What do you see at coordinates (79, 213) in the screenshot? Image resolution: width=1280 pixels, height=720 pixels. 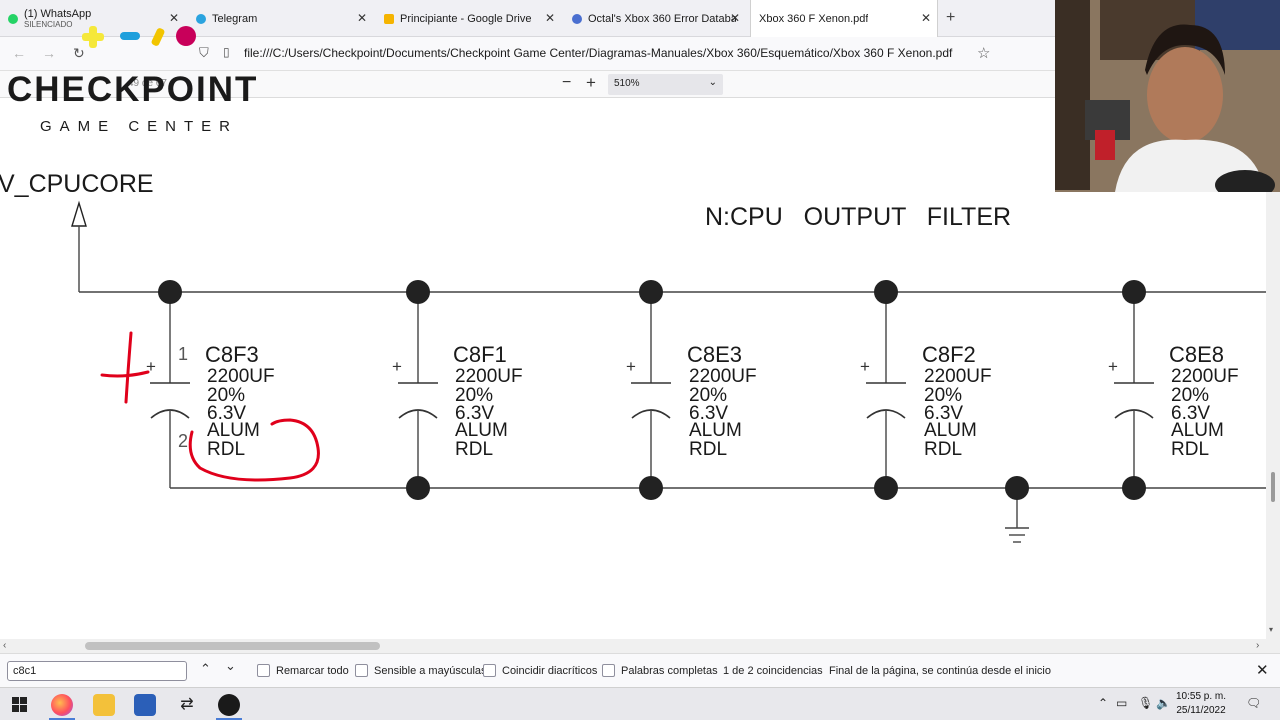 I see `power-arrow` at bounding box center [79, 213].